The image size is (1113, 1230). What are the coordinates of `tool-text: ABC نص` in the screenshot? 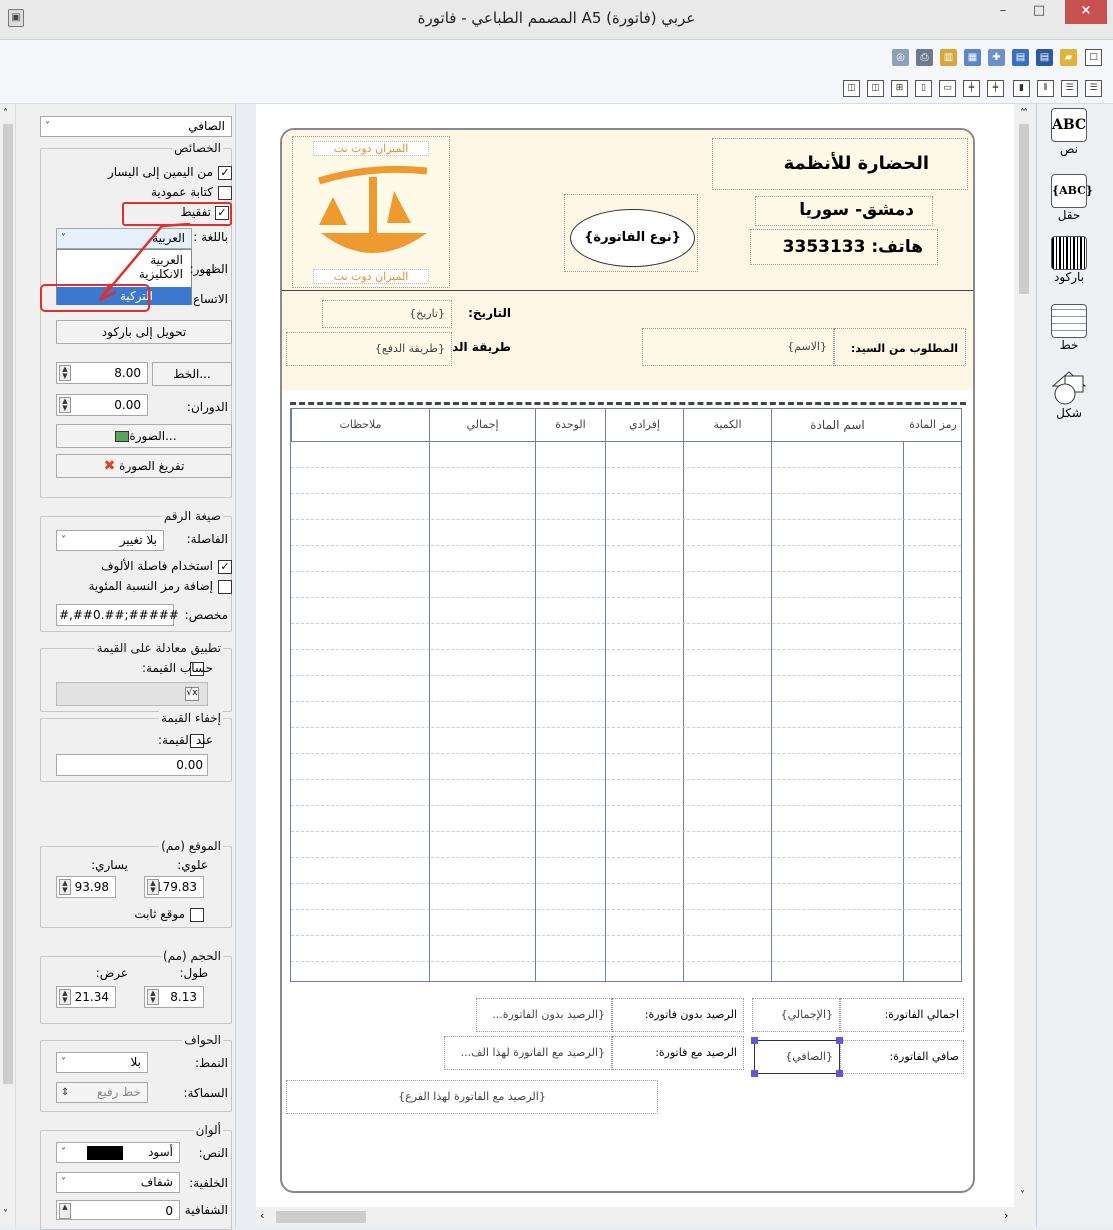 It's located at (1069, 132).